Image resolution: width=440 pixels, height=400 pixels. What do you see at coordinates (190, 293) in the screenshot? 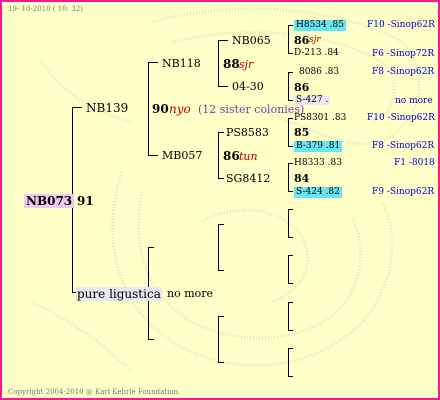
I see `dam-note: no more` at bounding box center [190, 293].